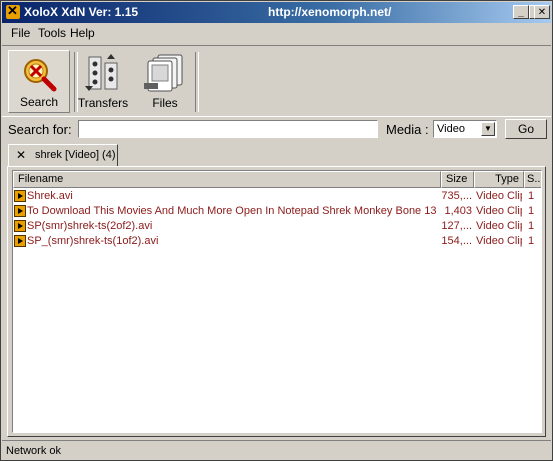  Describe the element at coordinates (34, 451) in the screenshot. I see `status-text: Network ok` at that location.